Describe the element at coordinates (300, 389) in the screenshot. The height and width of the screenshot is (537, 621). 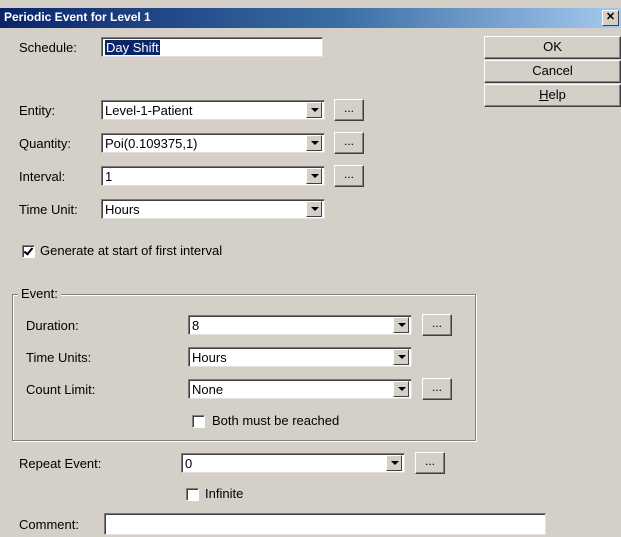
I see `count-limit-select: None` at that location.